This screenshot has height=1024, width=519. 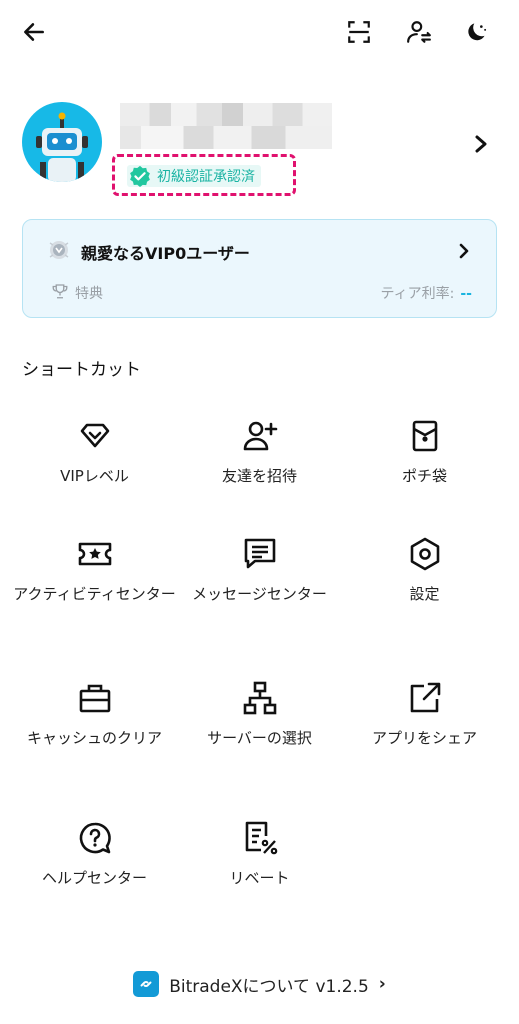 What do you see at coordinates (81, 370) in the screenshot?
I see `shortcuts-title: ショートカット` at bounding box center [81, 370].